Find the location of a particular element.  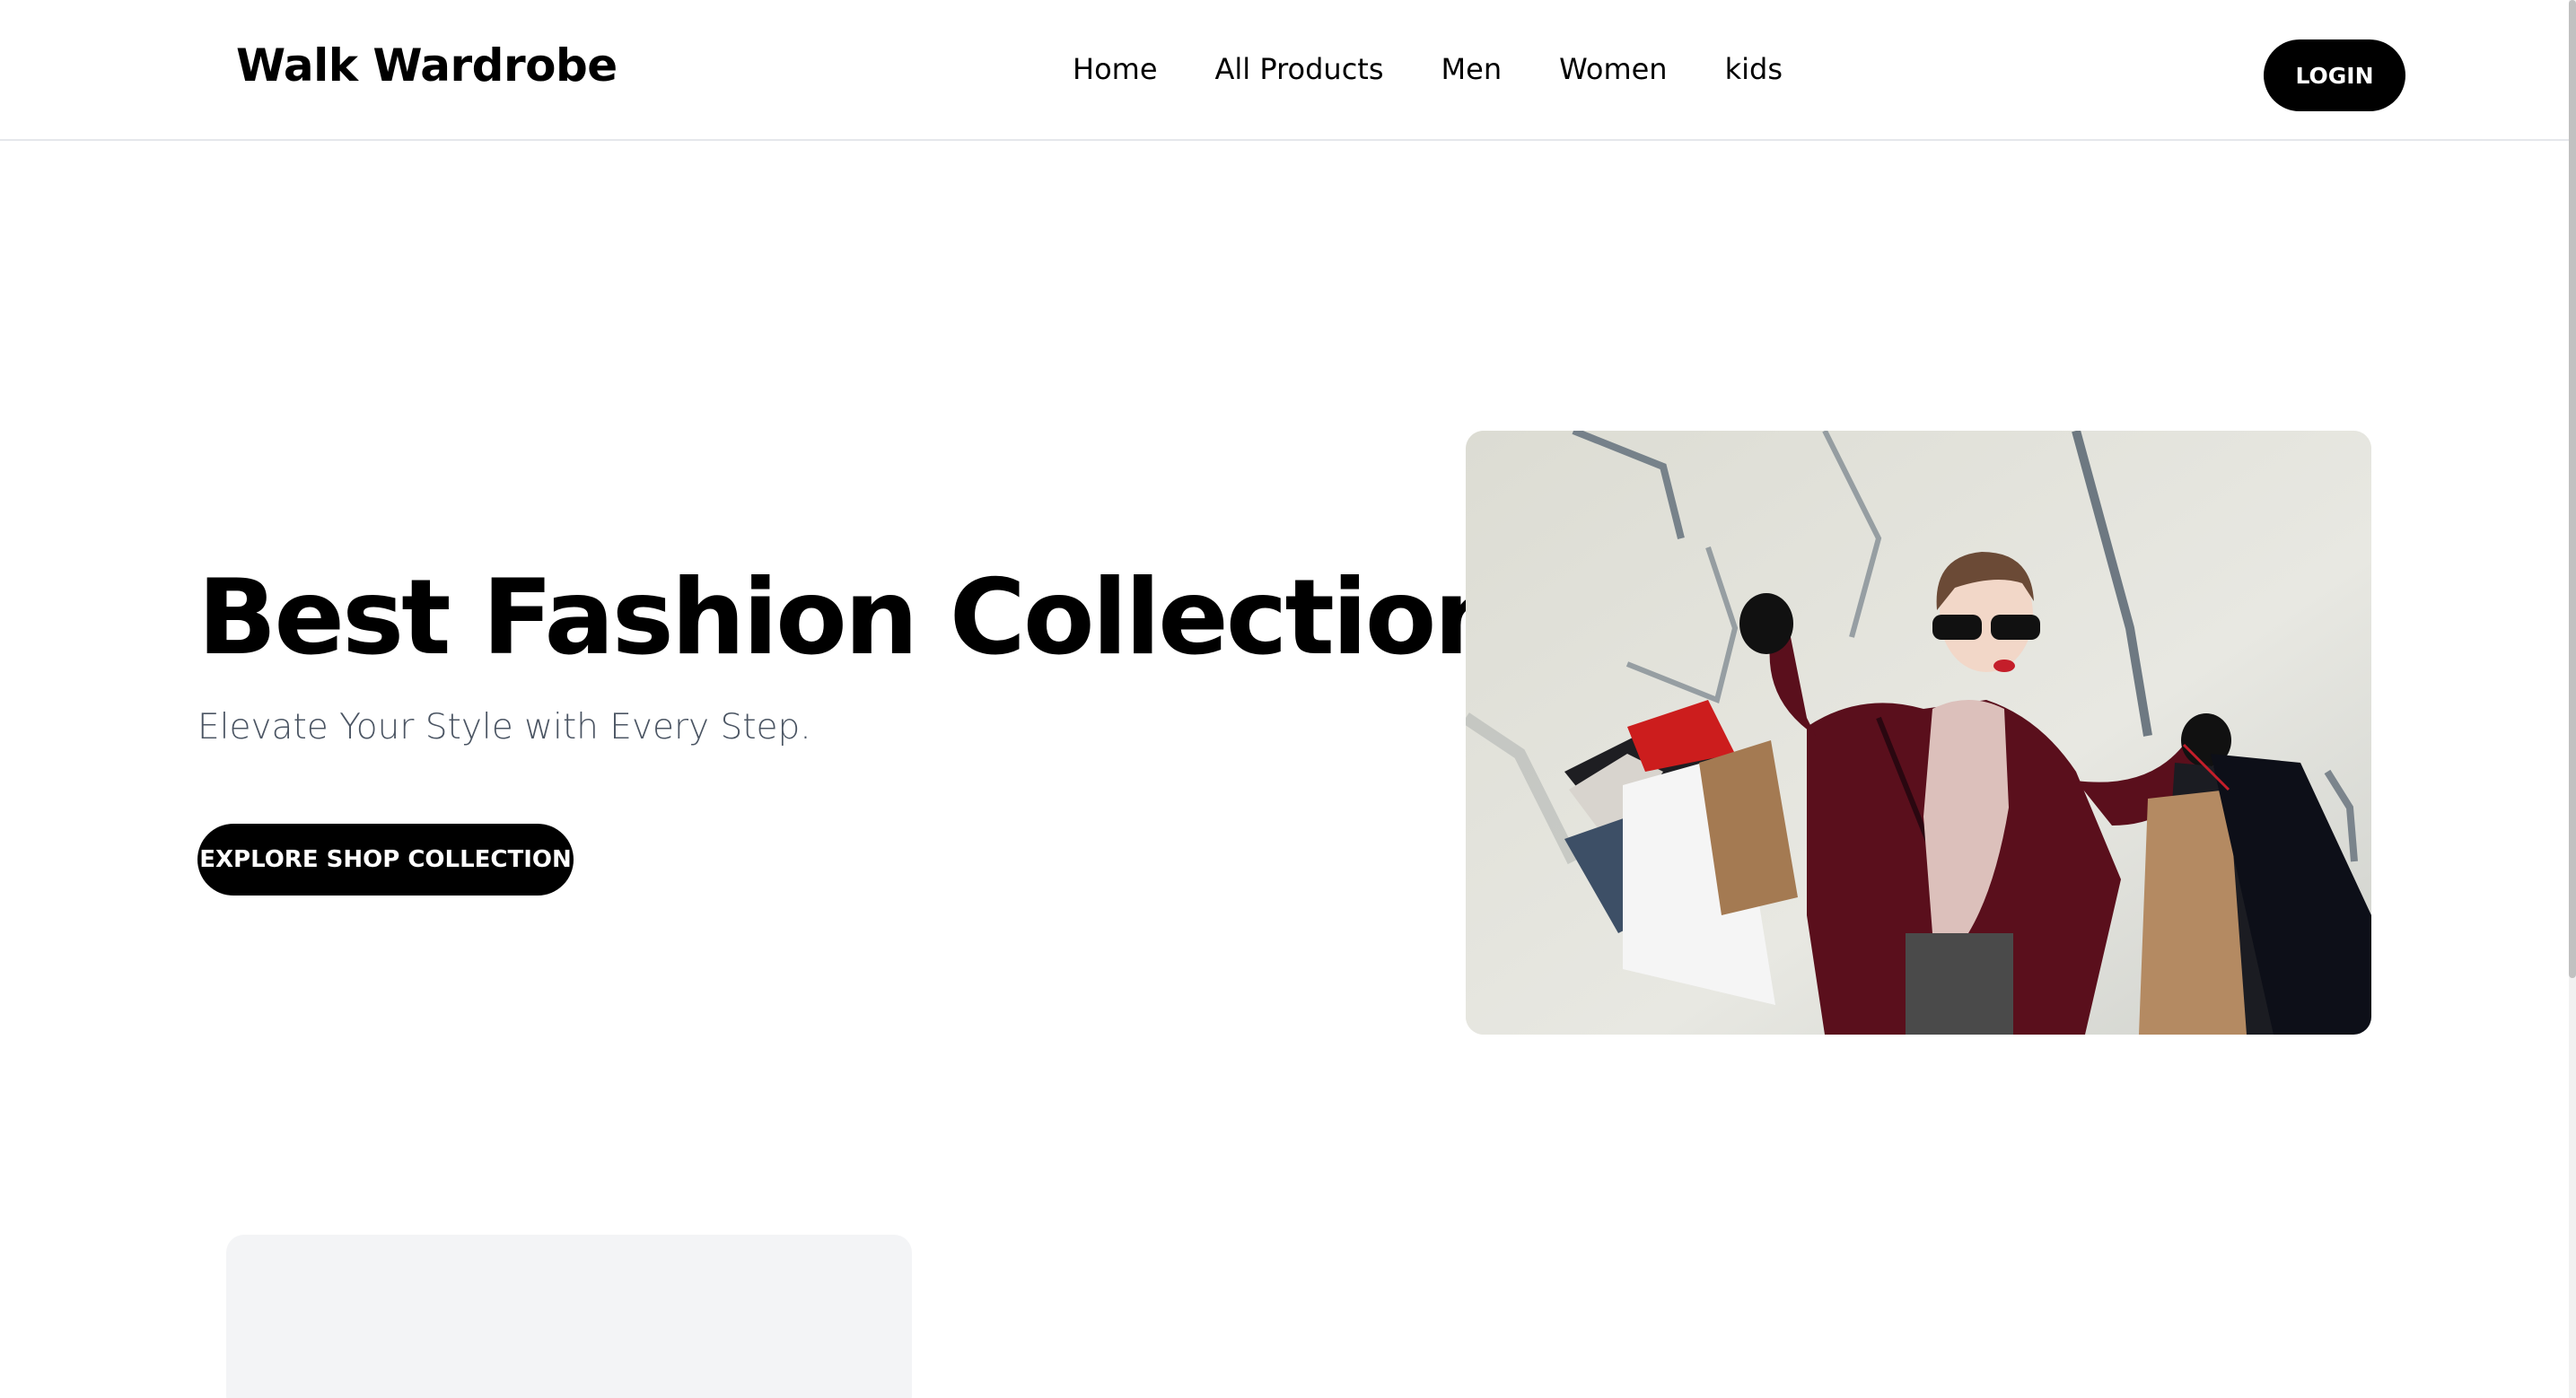

nav-item-all-products: All Products is located at coordinates (1299, 69).